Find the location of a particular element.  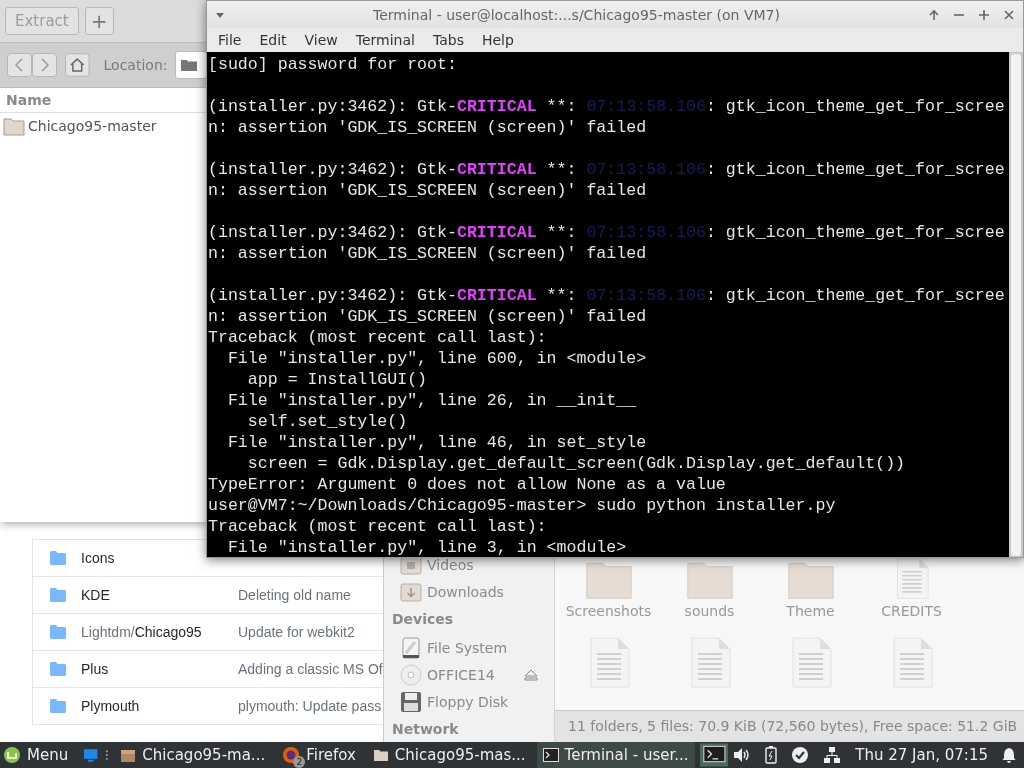

eject-icon is located at coordinates (531, 674).